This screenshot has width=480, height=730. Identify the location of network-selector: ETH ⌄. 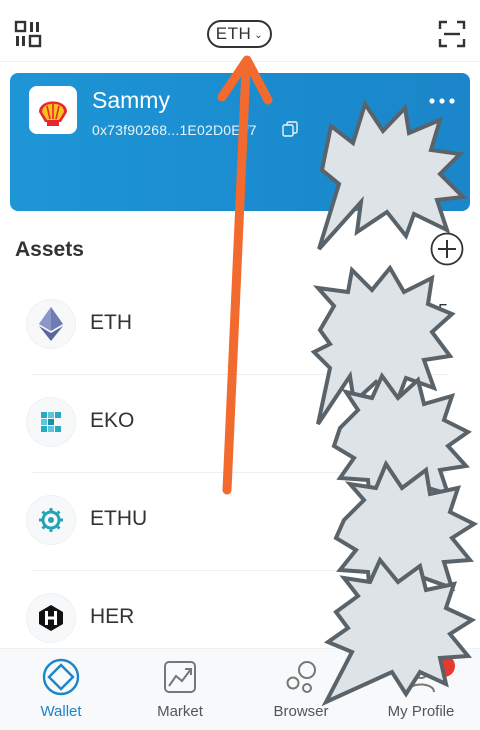
(239, 34).